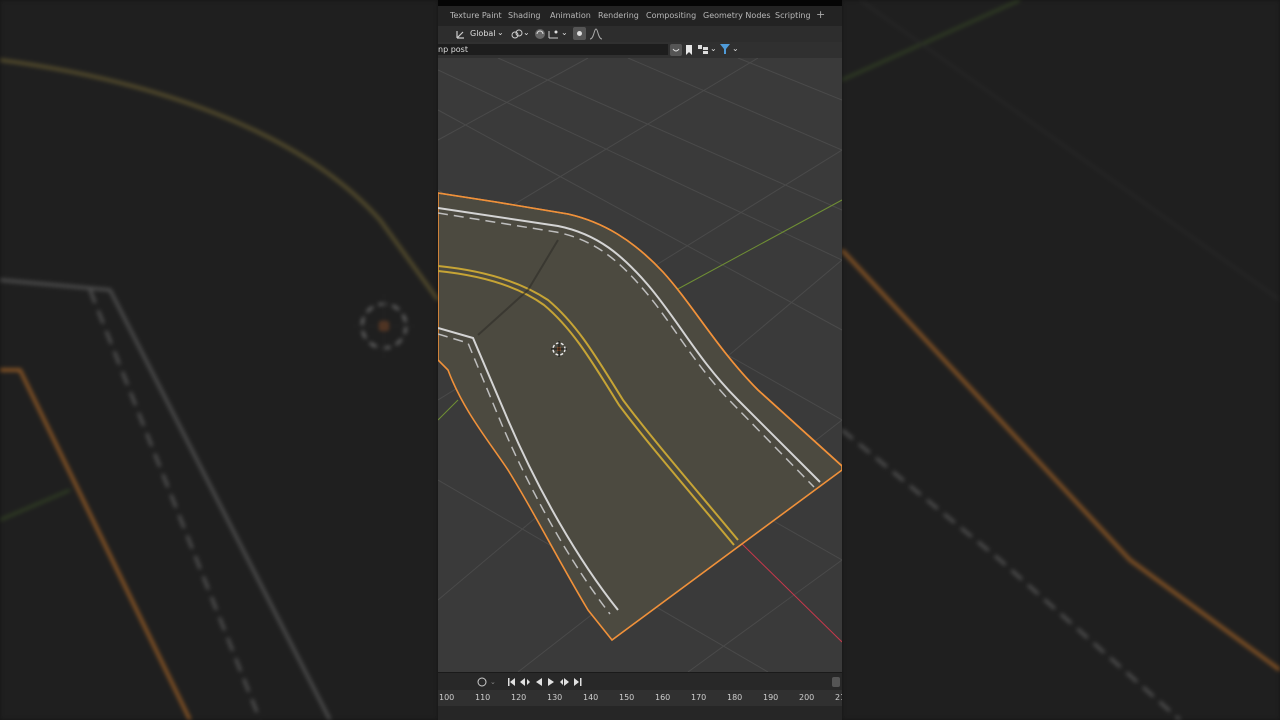 This screenshot has width=1280, height=720. What do you see at coordinates (553, 49) in the screenshot?
I see `outliner-search-input` at bounding box center [553, 49].